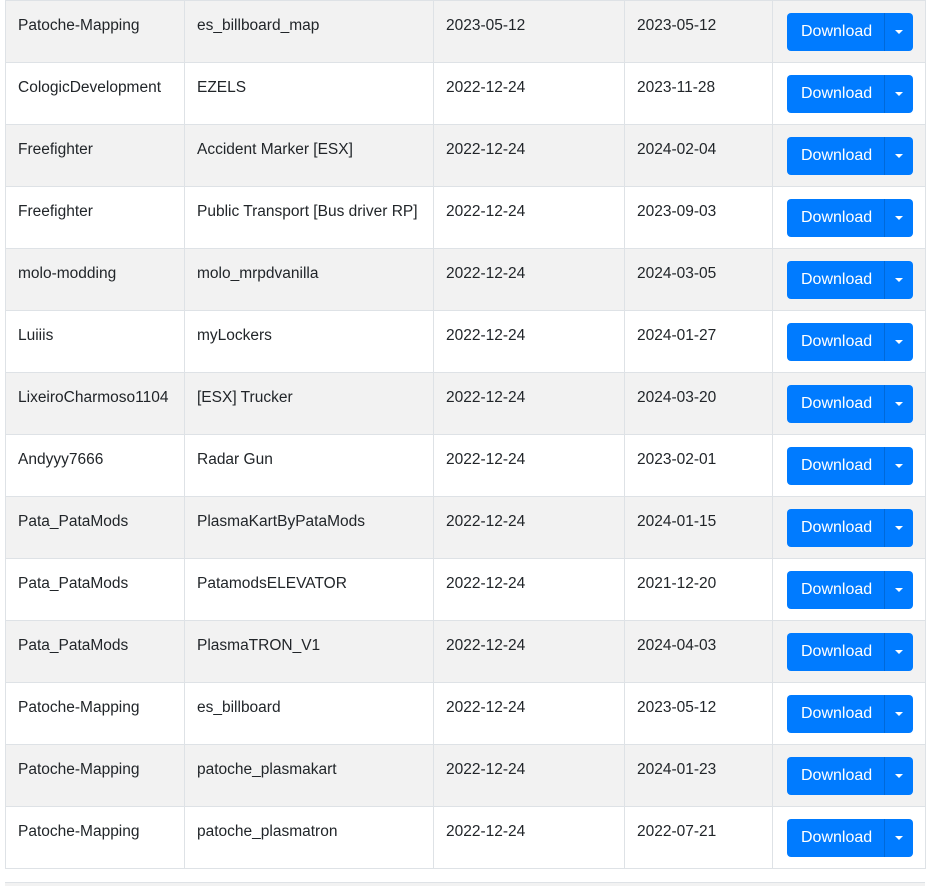  What do you see at coordinates (309, 775) in the screenshot?
I see `resource-name-cell: patoche_plasmakart` at bounding box center [309, 775].